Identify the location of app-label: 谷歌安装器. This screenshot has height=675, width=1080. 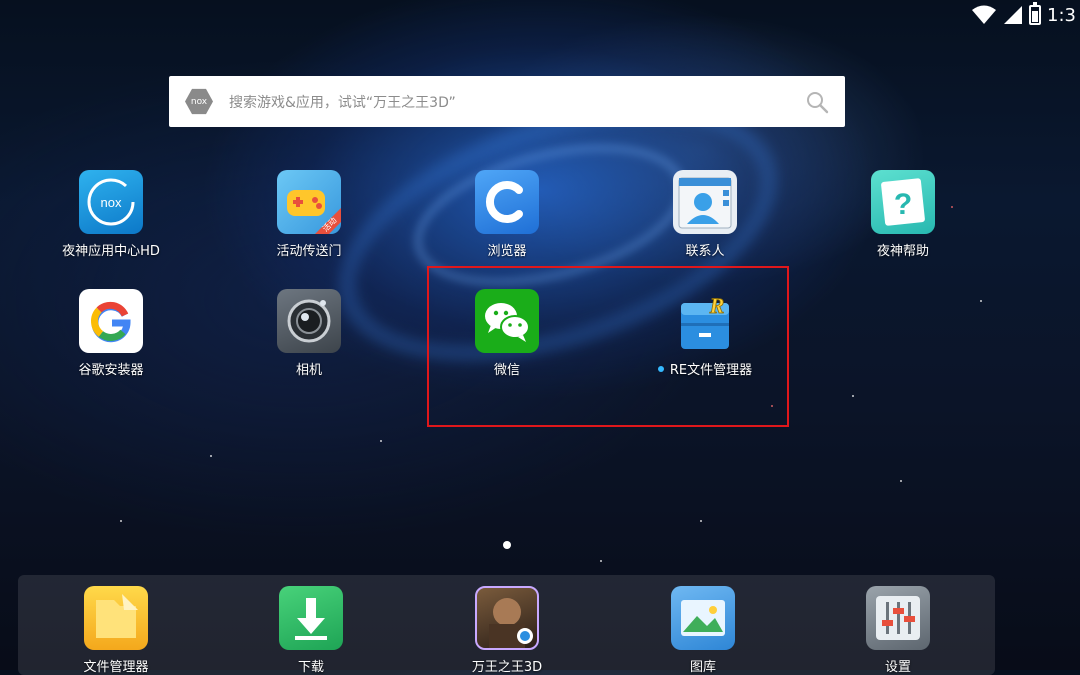
(111, 370).